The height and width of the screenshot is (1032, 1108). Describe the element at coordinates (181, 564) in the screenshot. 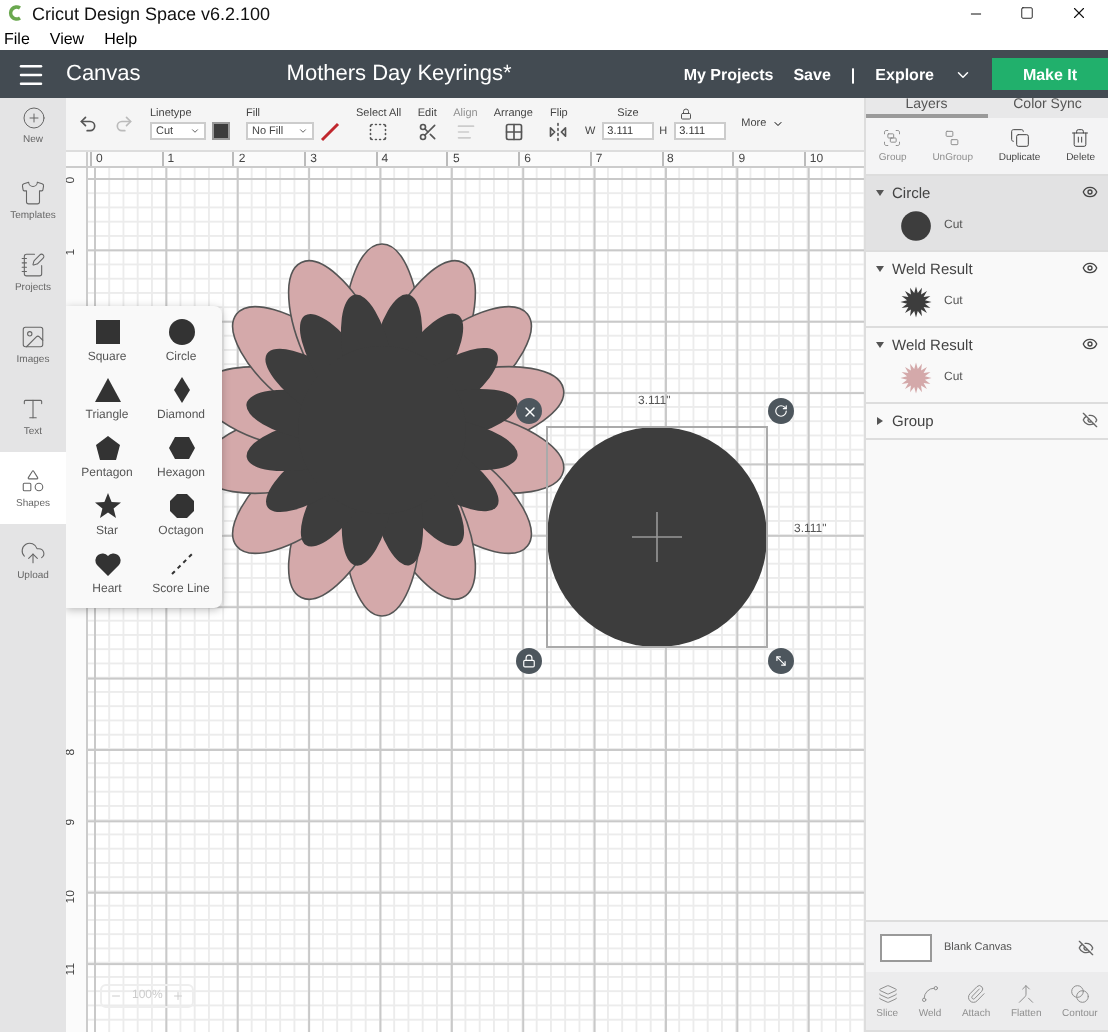

I see `score-line-icon` at that location.